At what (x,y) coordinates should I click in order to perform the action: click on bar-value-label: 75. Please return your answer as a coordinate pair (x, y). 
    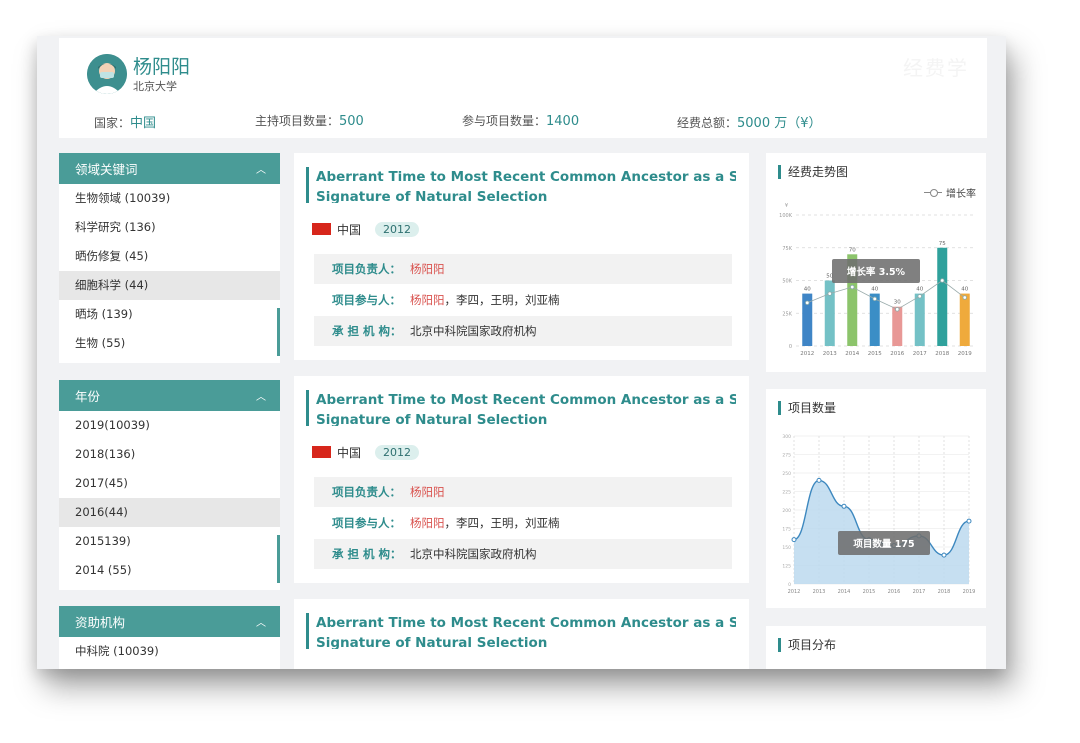
    Looking at the image, I should click on (942, 244).